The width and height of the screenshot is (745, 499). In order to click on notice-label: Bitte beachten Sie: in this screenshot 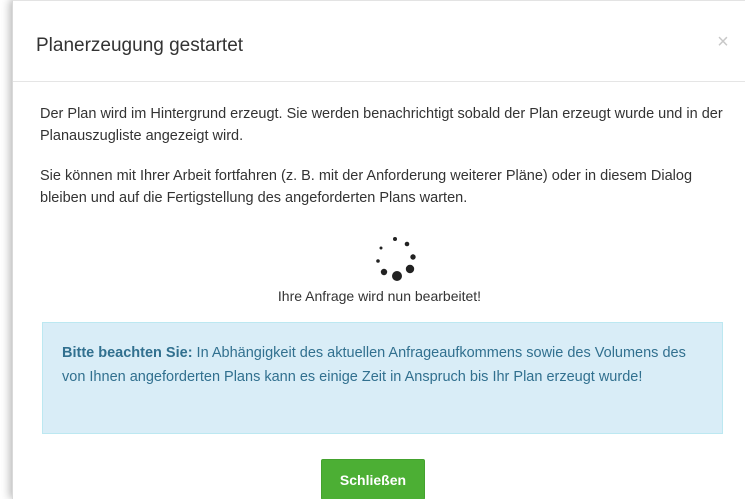, I will do `click(127, 353)`.